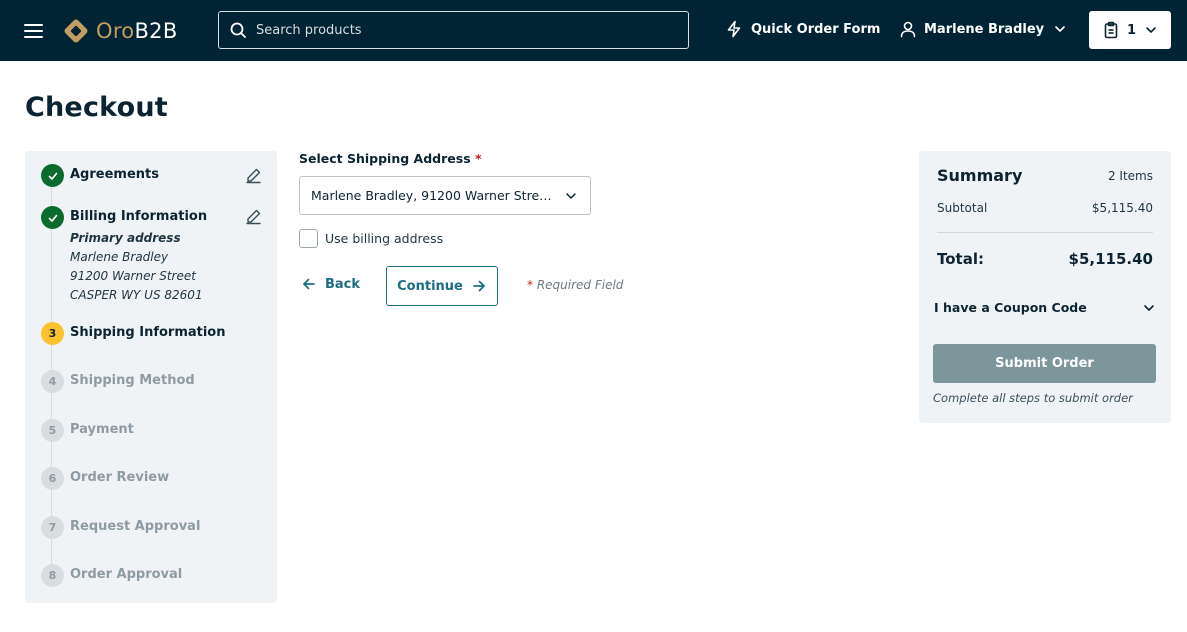 The image size is (1187, 632). I want to click on submit-order-button: Submit Order, so click(1044, 363).